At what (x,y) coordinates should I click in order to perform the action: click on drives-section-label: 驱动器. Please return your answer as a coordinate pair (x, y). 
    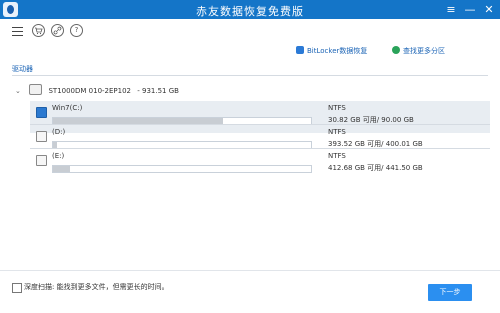
    Looking at the image, I should click on (22, 69).